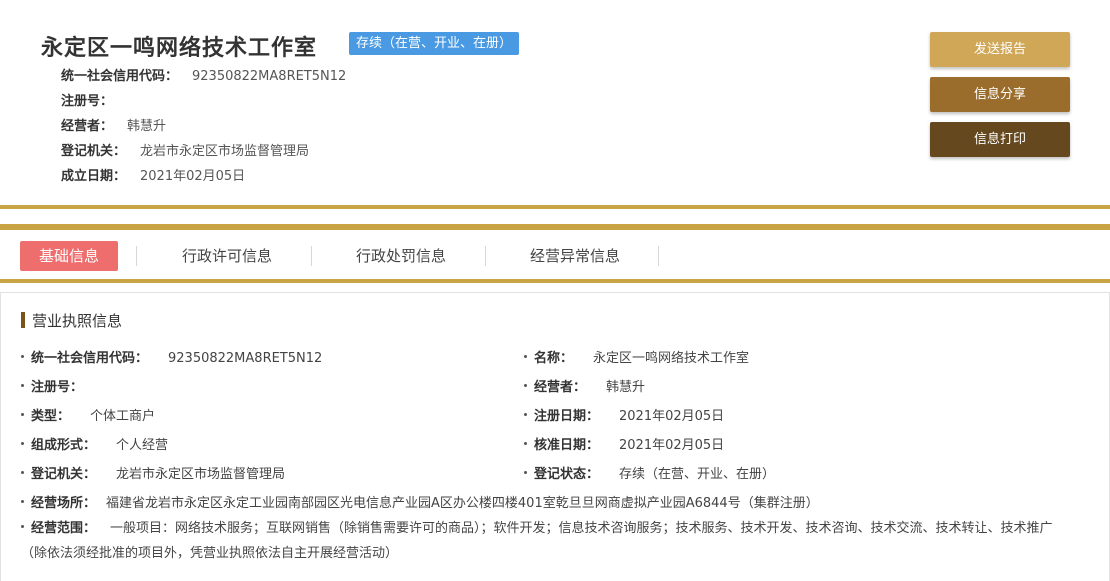 The image size is (1110, 581). I want to click on meta-authority: 登记机关： 龙岩市永定区市场监督管理局, so click(185, 149).